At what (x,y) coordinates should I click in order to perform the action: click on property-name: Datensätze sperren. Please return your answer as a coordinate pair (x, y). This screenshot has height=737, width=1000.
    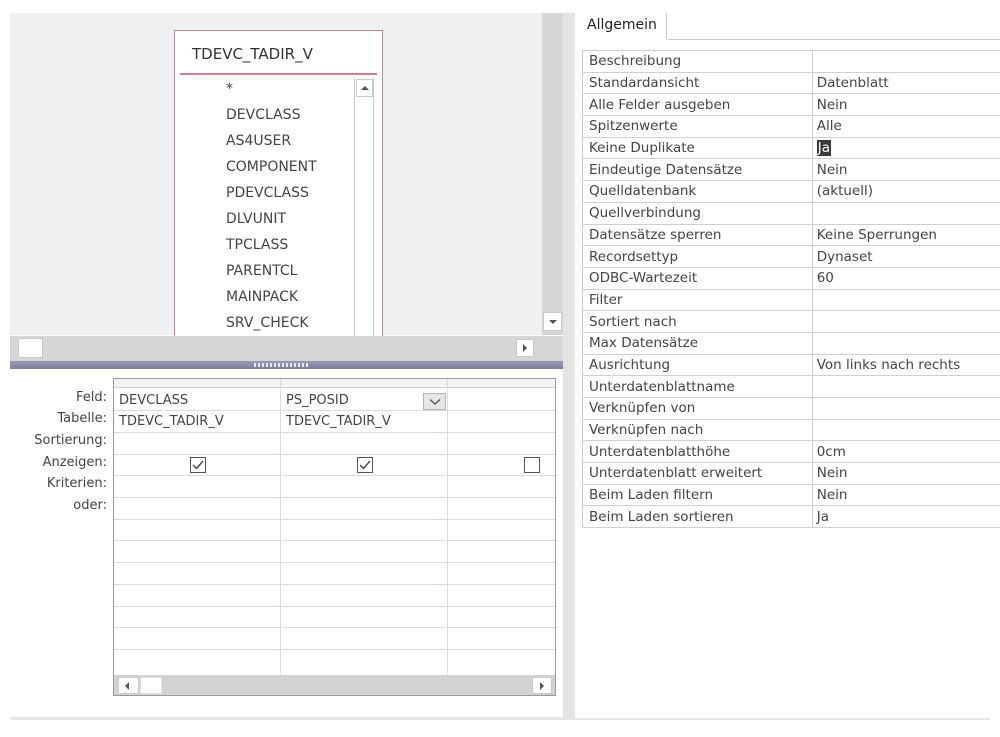
    Looking at the image, I should click on (697, 235).